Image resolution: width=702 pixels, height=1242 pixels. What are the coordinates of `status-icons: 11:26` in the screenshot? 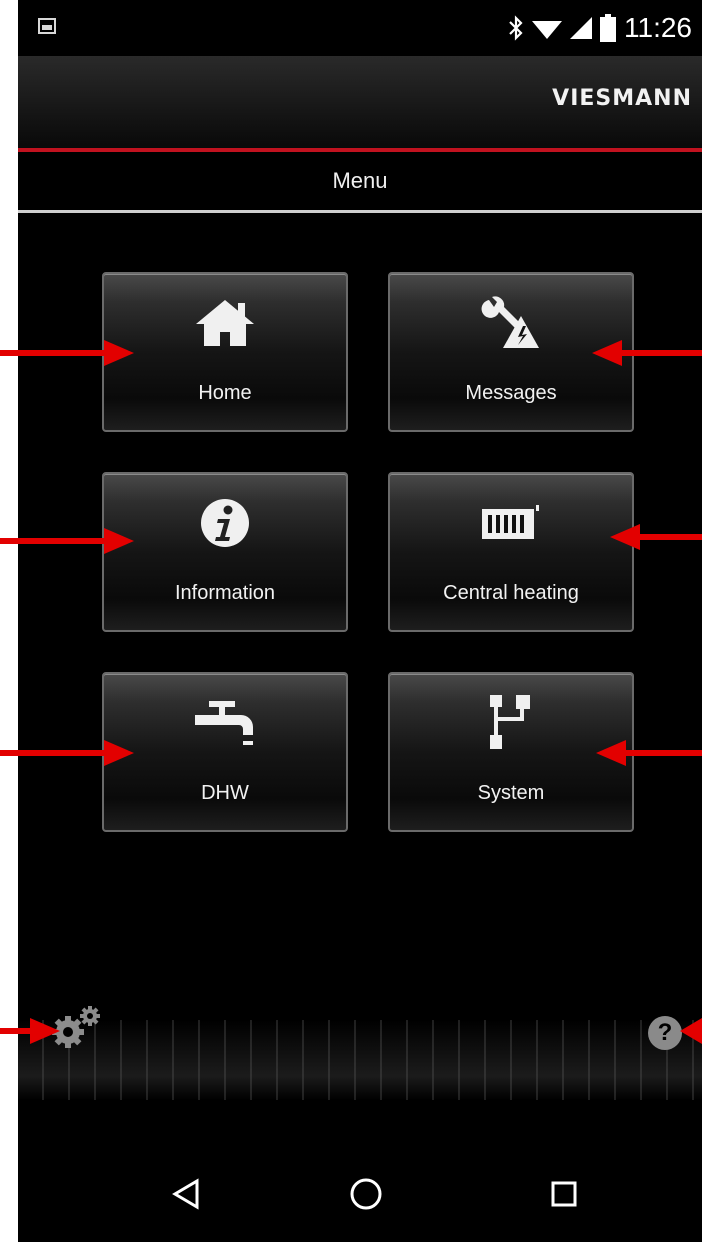 It's located at (600, 28).